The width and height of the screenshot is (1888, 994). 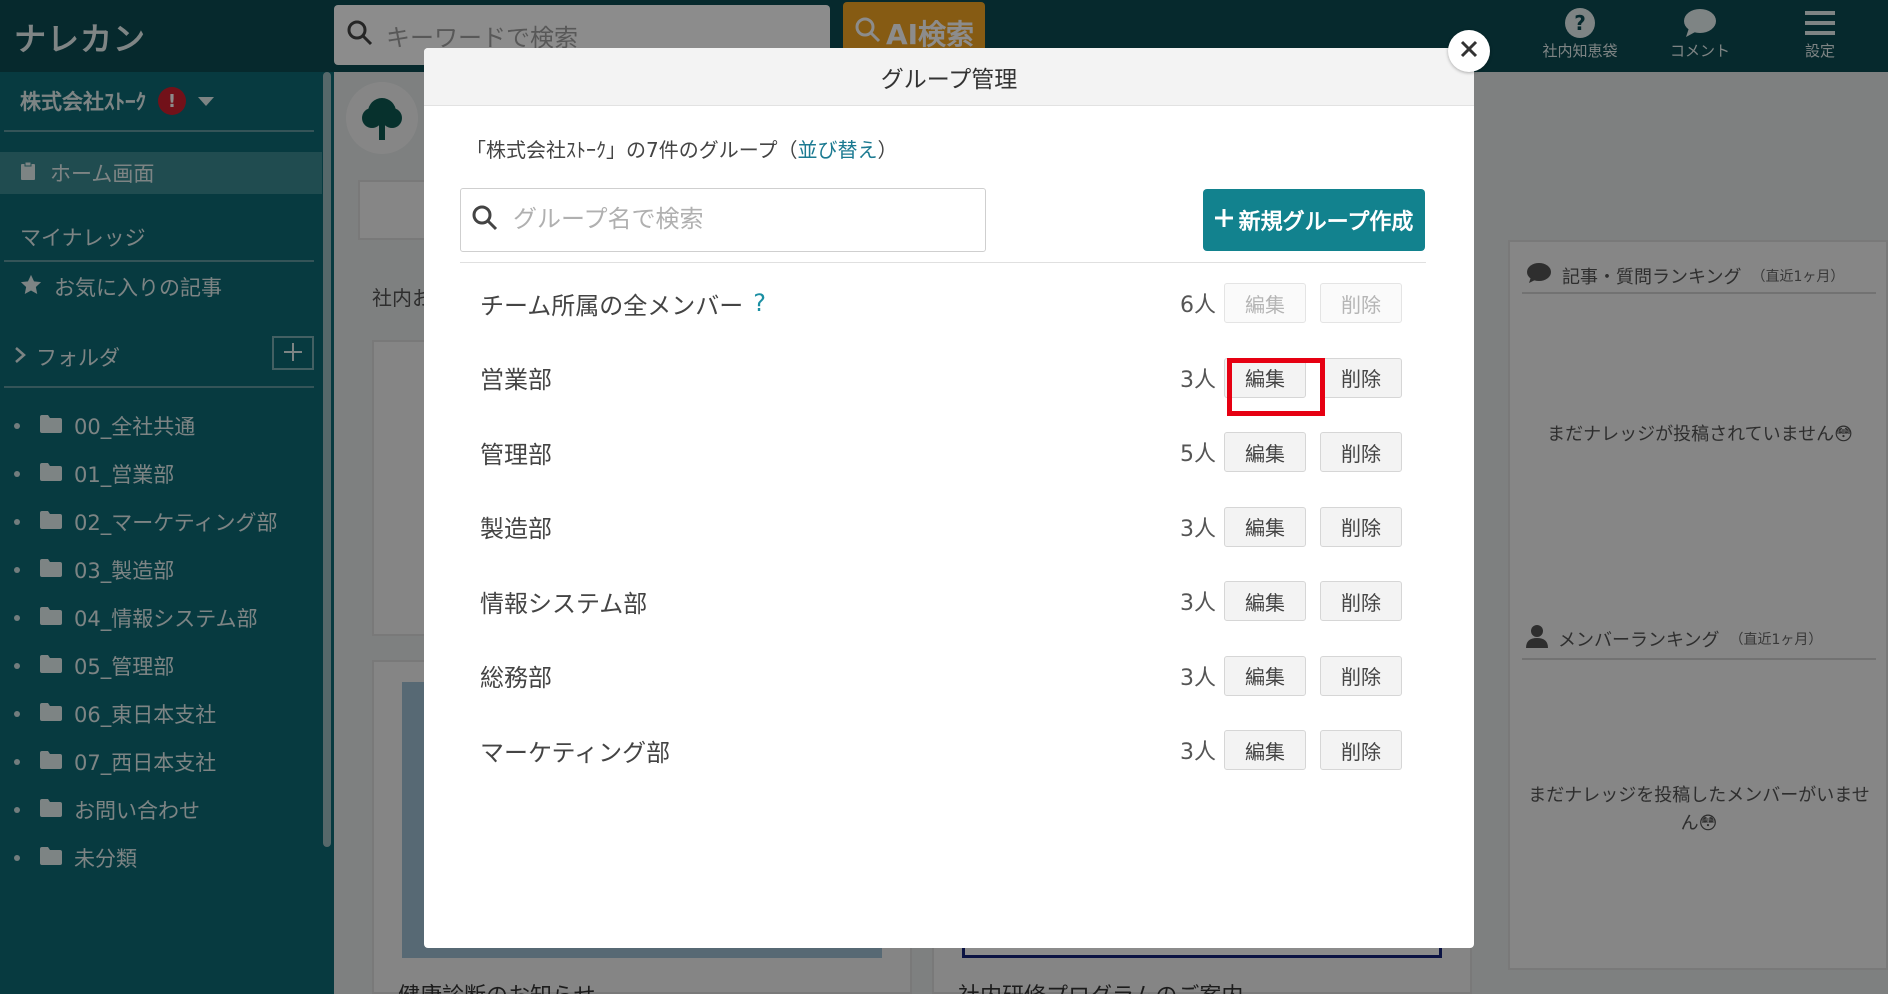 I want to click on close-modal-button, so click(x=1469, y=51).